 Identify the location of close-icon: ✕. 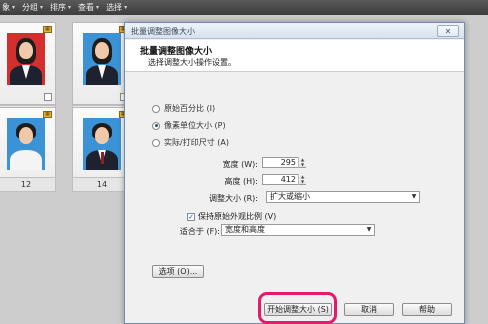
(448, 31).